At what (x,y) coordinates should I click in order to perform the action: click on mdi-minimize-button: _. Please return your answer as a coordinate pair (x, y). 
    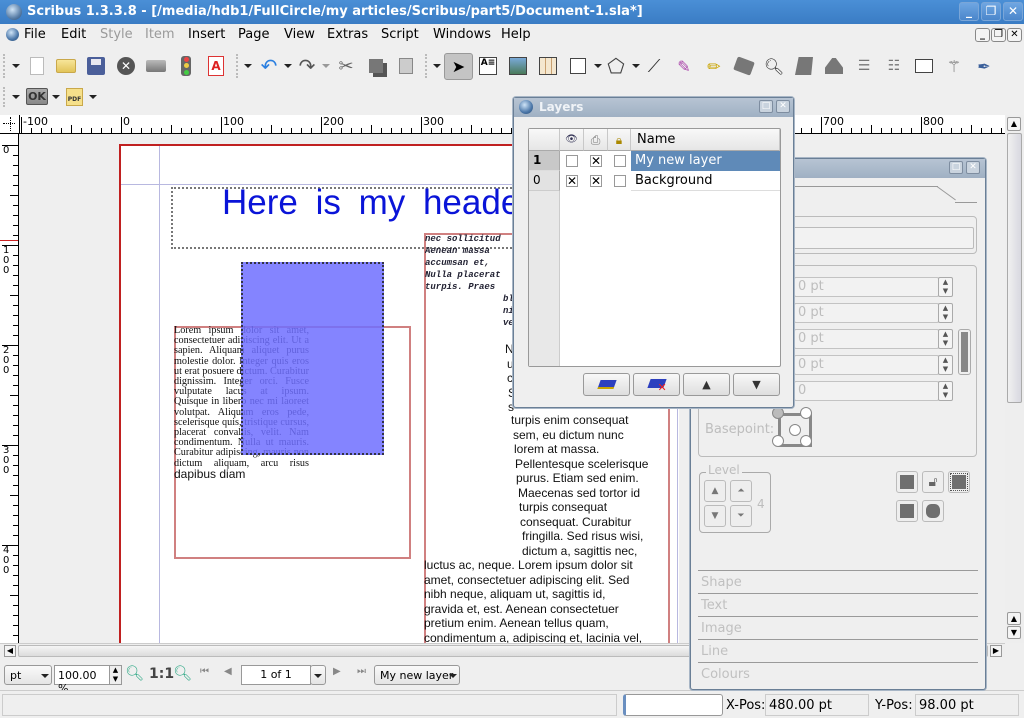
    Looking at the image, I should click on (982, 35).